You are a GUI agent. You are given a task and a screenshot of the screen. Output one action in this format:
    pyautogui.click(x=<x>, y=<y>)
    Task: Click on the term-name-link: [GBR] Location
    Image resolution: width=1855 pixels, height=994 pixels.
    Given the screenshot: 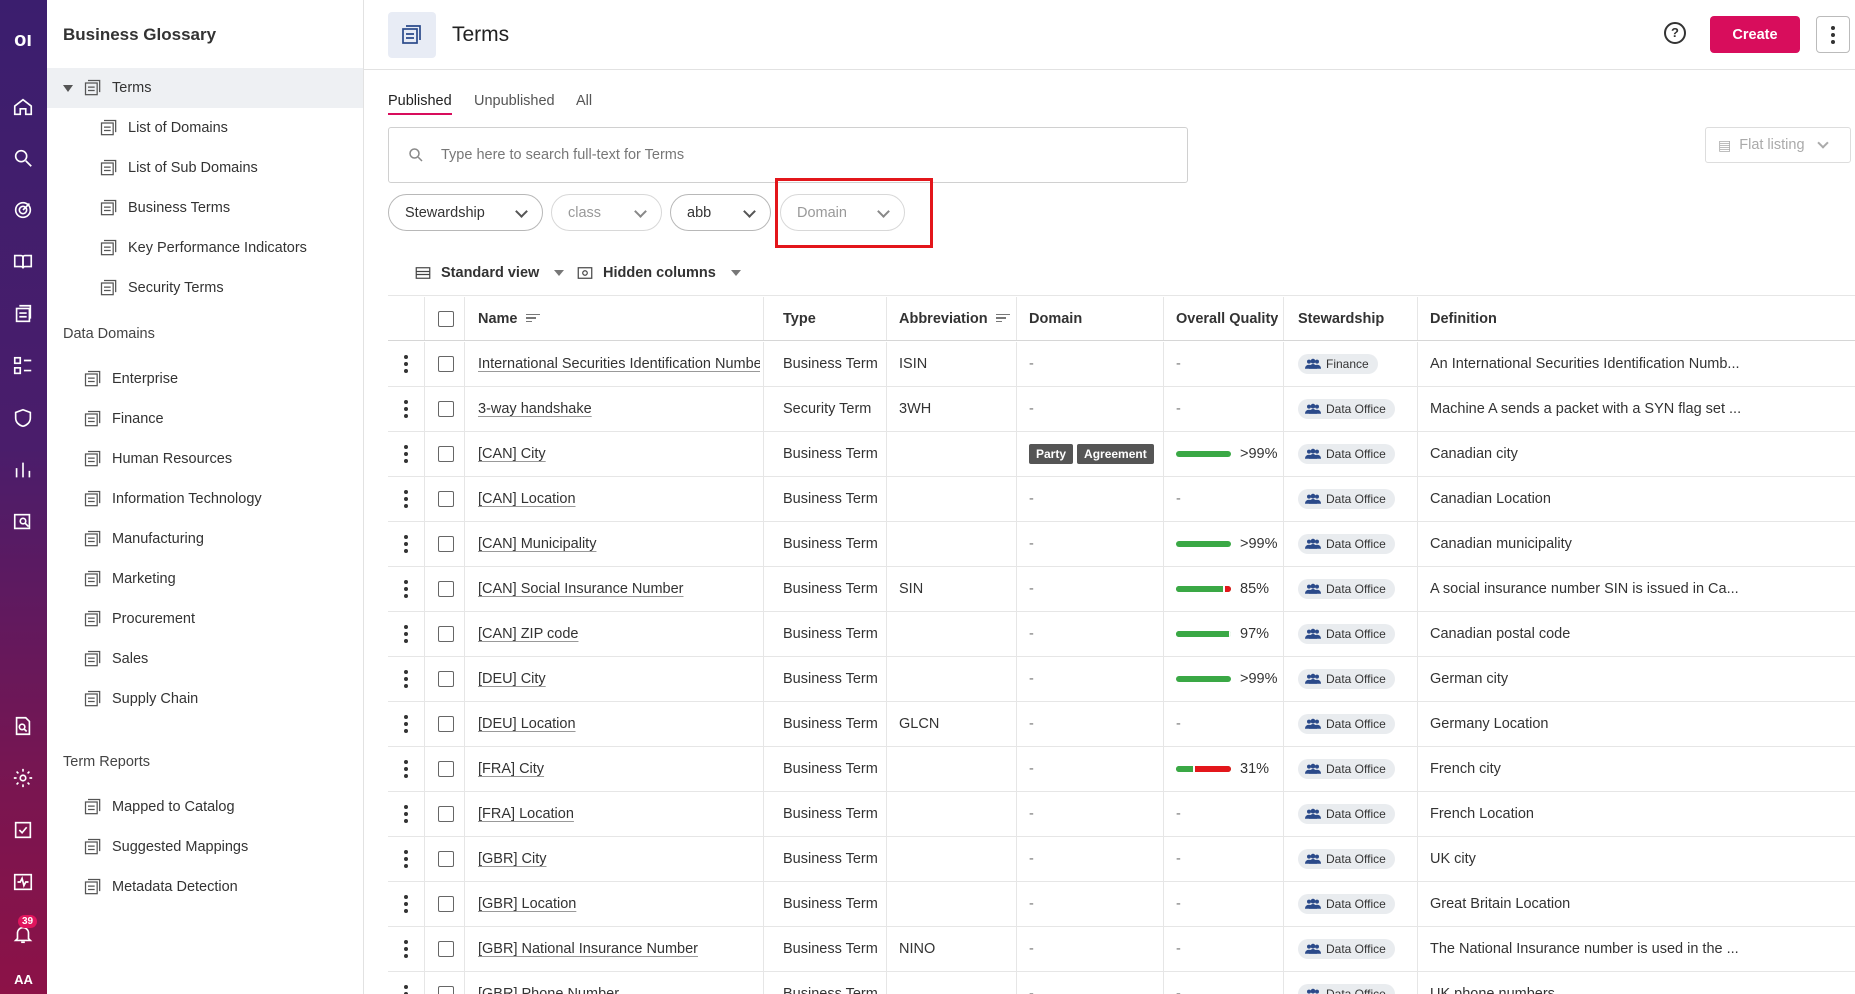 What is the action you would take?
    pyautogui.click(x=527, y=904)
    